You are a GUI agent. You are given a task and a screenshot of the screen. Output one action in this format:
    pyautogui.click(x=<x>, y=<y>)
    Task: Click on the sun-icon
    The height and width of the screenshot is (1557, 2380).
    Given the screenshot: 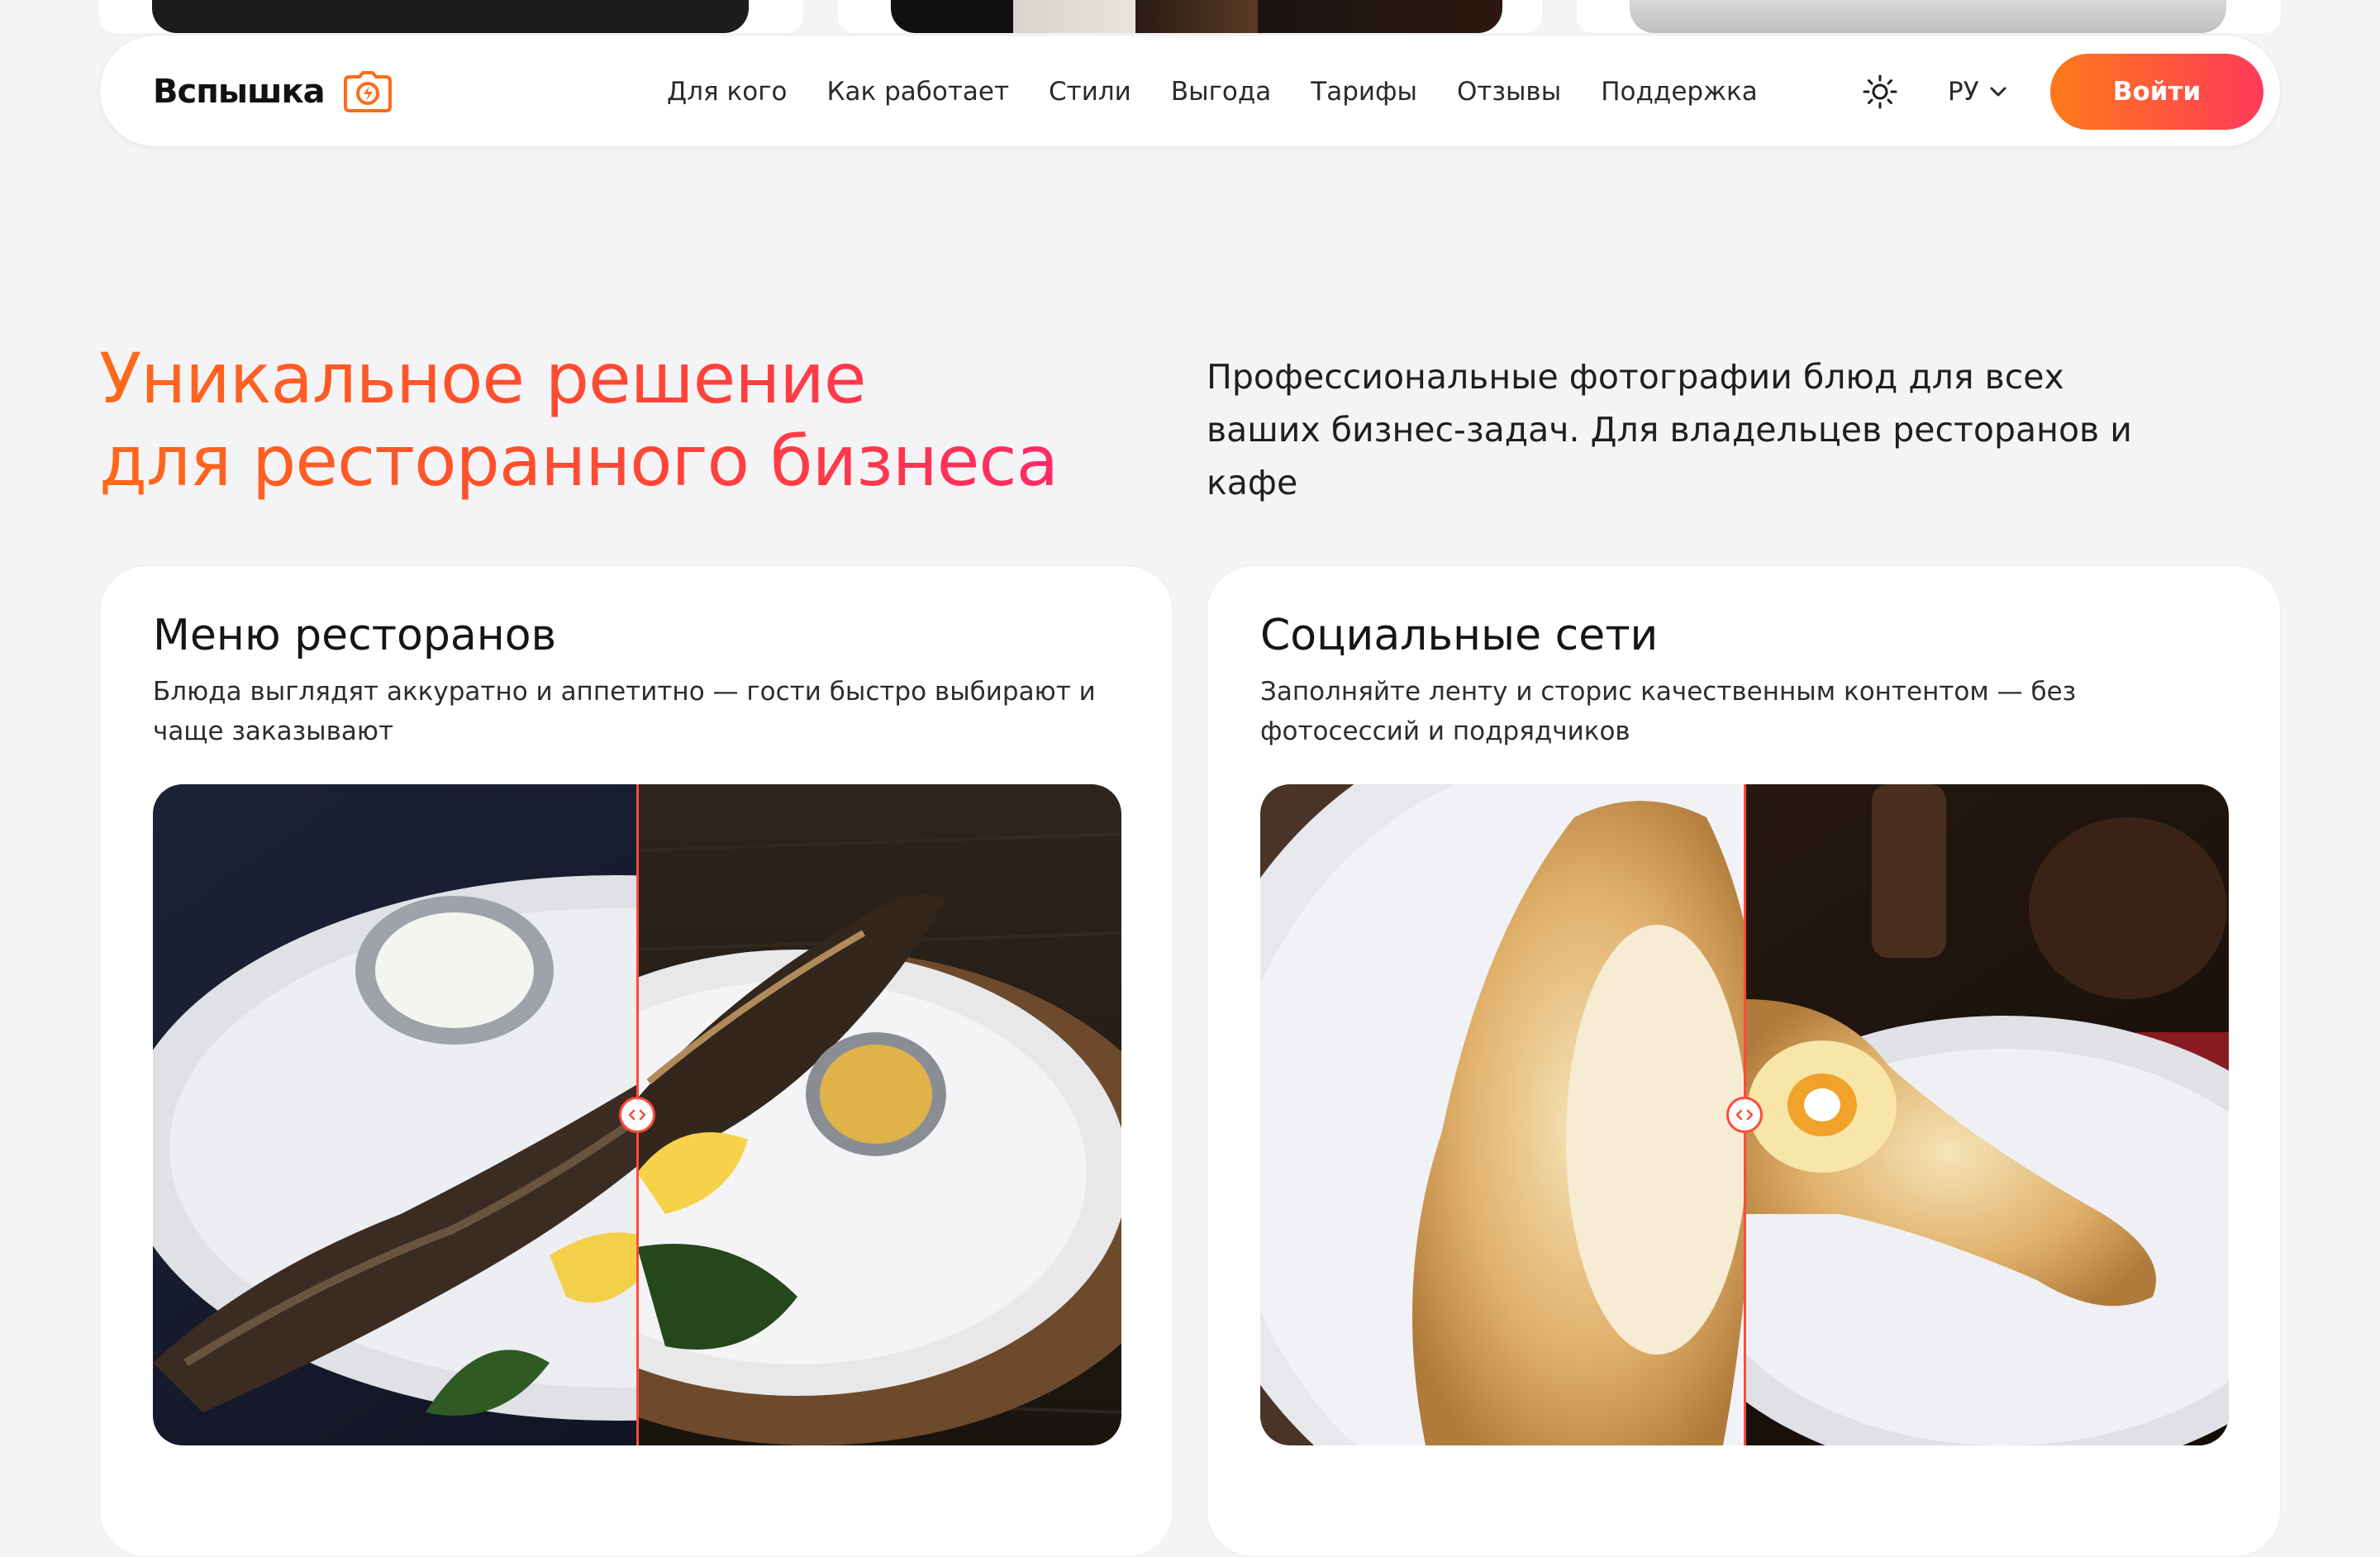 What is the action you would take?
    pyautogui.click(x=1880, y=92)
    